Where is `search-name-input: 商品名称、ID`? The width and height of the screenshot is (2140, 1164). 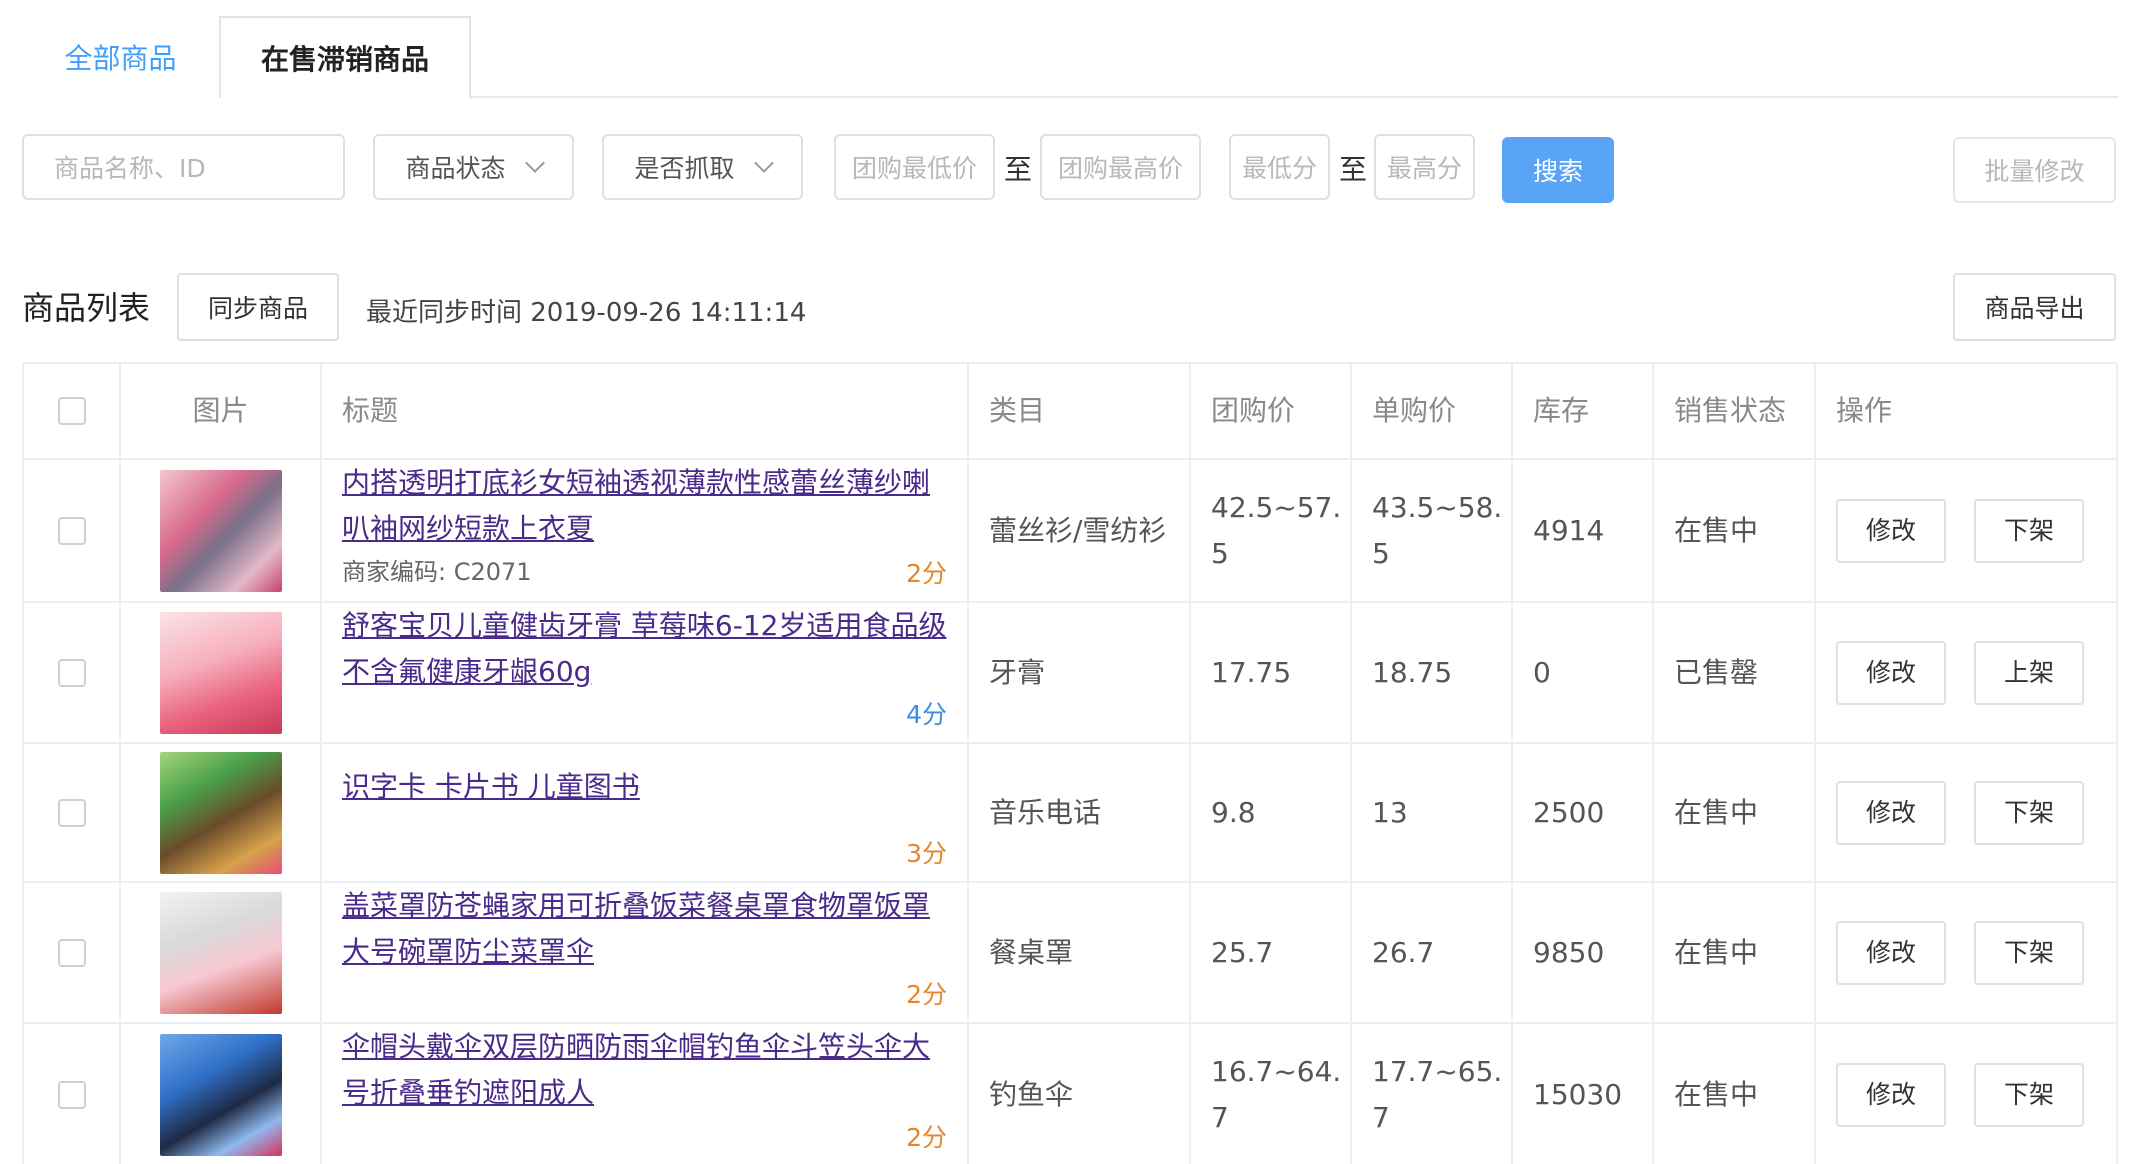
search-name-input: 商品名称、ID is located at coordinates (183, 167).